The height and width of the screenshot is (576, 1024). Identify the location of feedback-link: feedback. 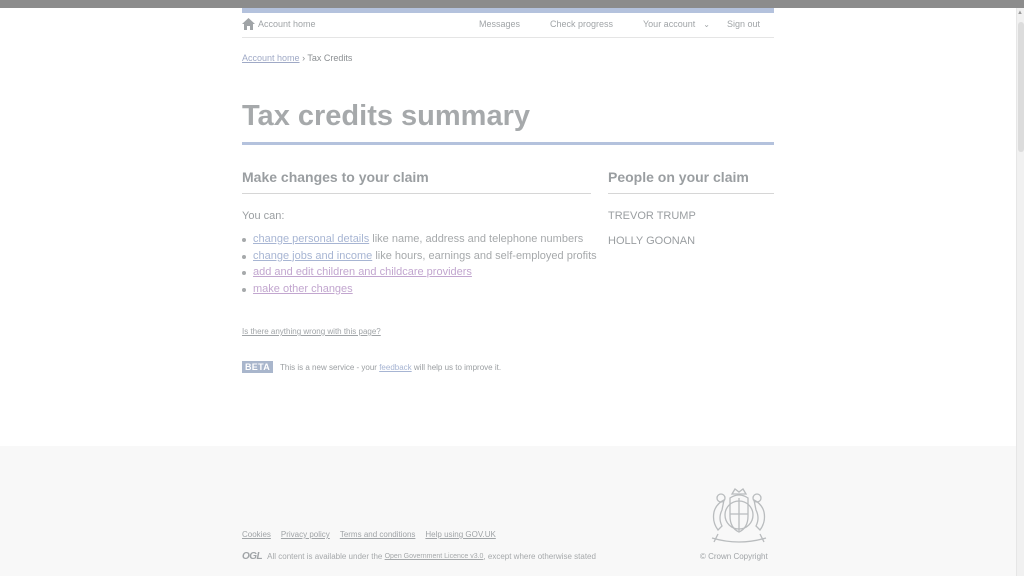
(395, 367).